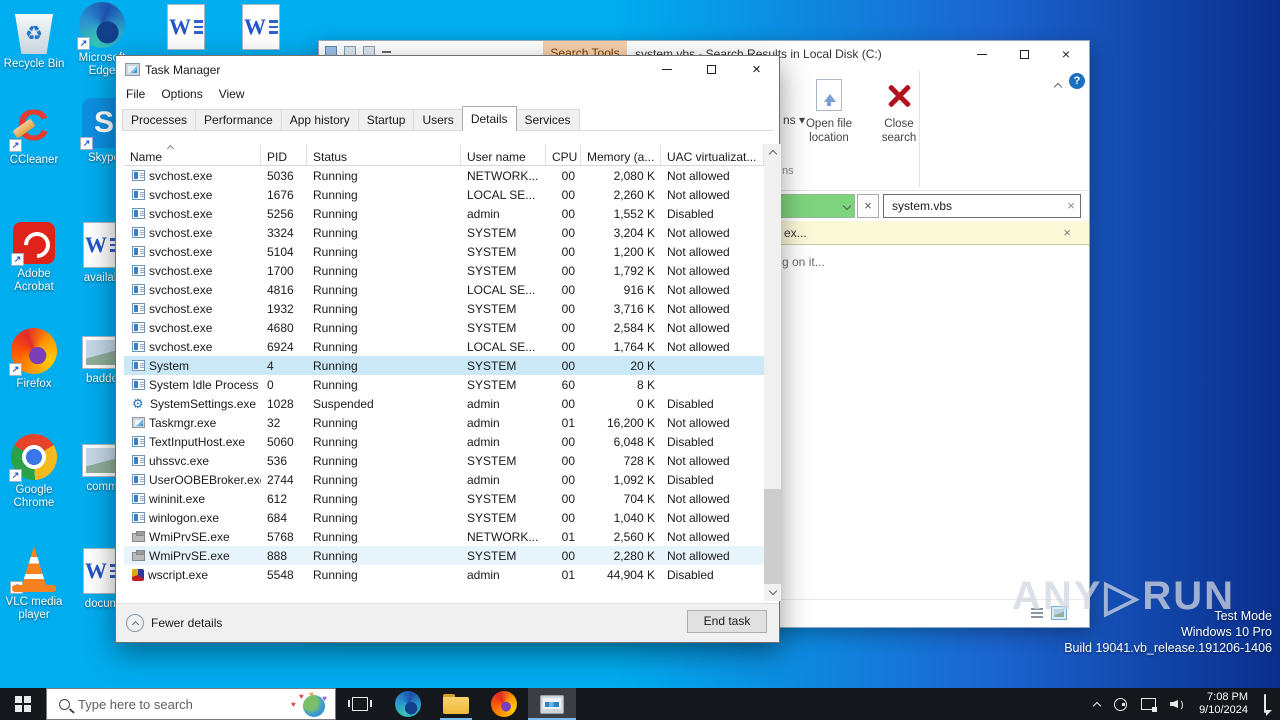  Describe the element at coordinates (309, 704) in the screenshot. I see `search-highlight-doodle: ♥ ♥ ♥ ♥` at that location.